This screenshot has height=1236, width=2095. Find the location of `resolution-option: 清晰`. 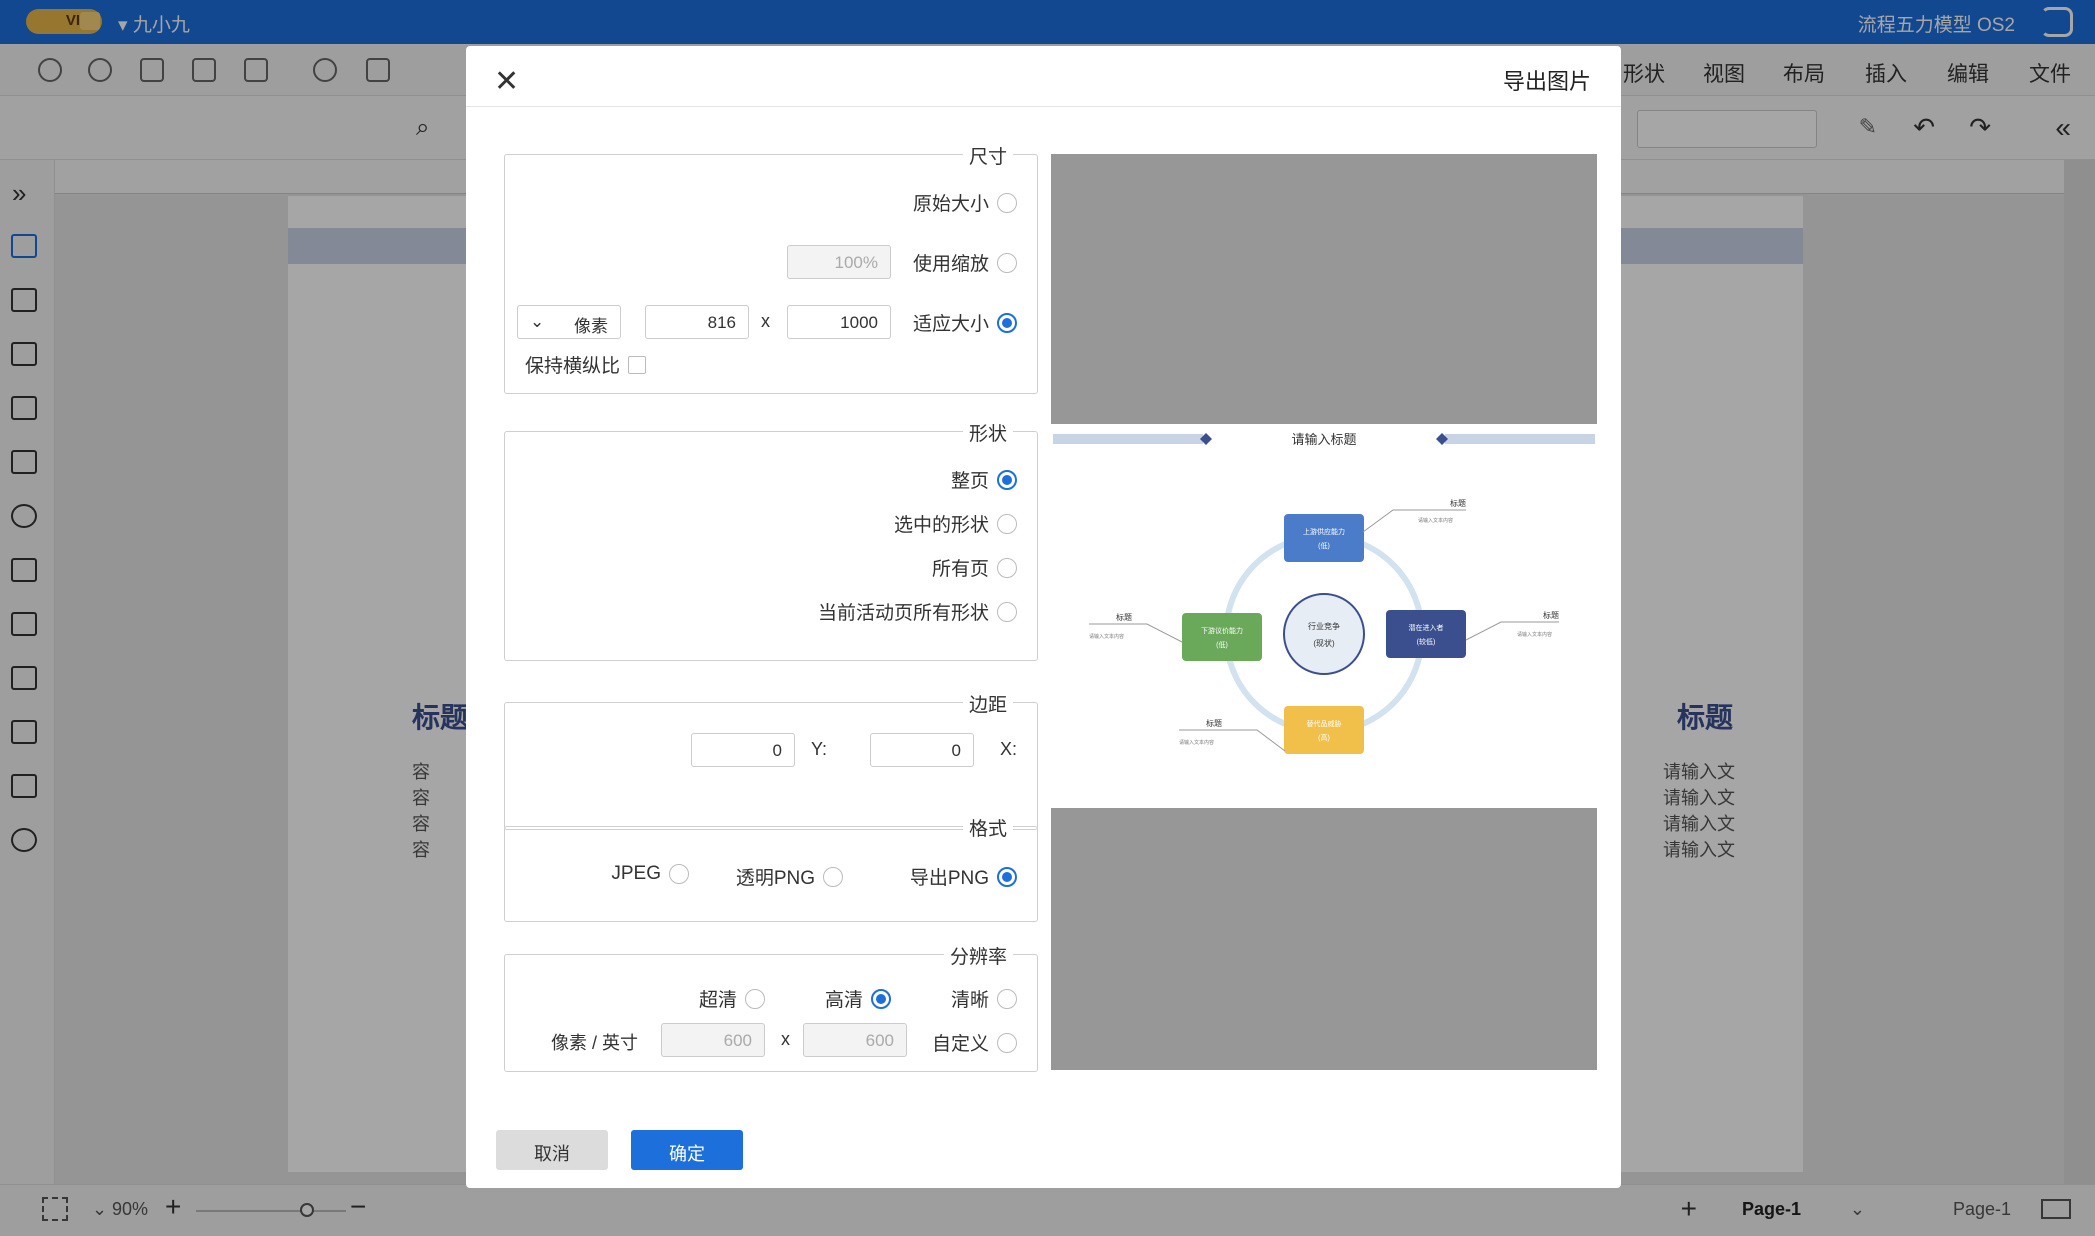

resolution-option: 清晰 is located at coordinates (984, 998).